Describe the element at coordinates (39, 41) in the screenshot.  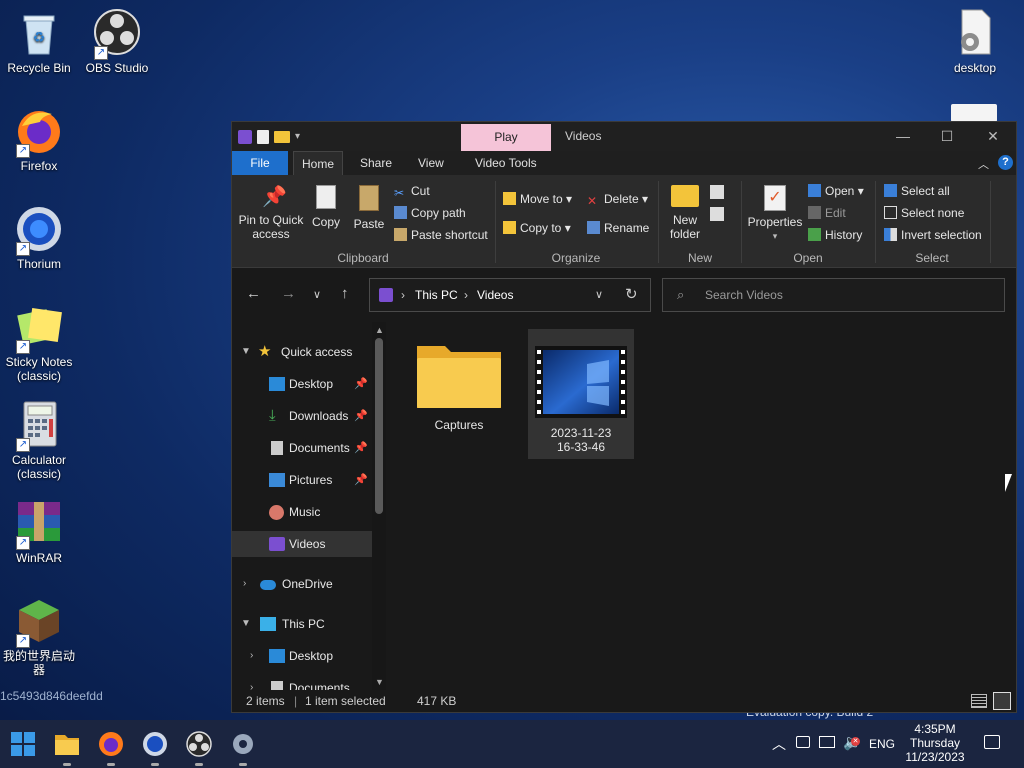
I see `desktop-icon-recycle-bin: ♻ Recycle Bin` at that location.